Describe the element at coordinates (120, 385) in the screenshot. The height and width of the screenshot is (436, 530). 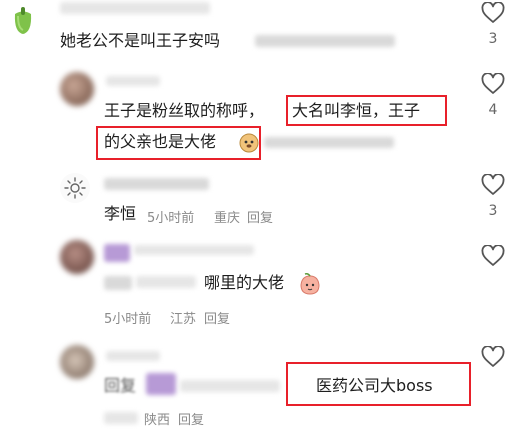
I see `reply-prefix: 回复` at that location.